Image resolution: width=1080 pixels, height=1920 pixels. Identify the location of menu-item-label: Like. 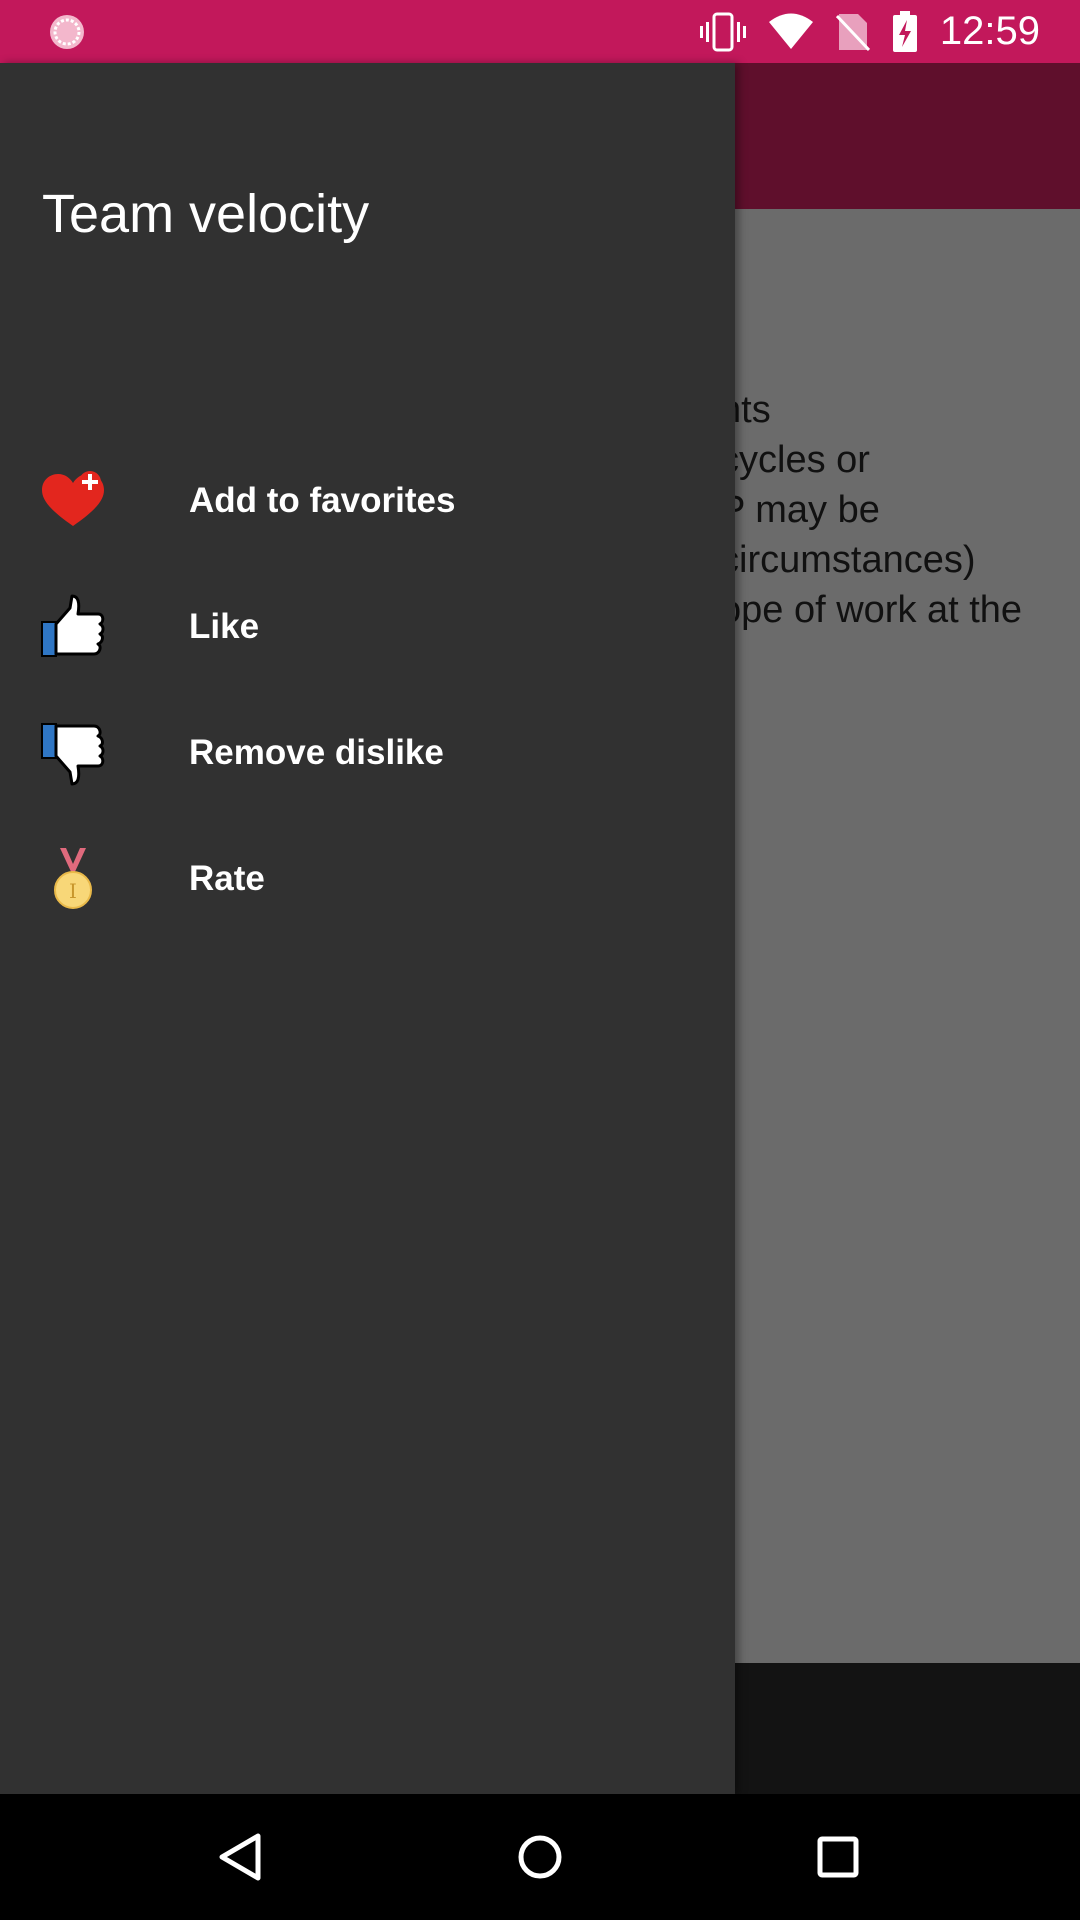
(224, 626).